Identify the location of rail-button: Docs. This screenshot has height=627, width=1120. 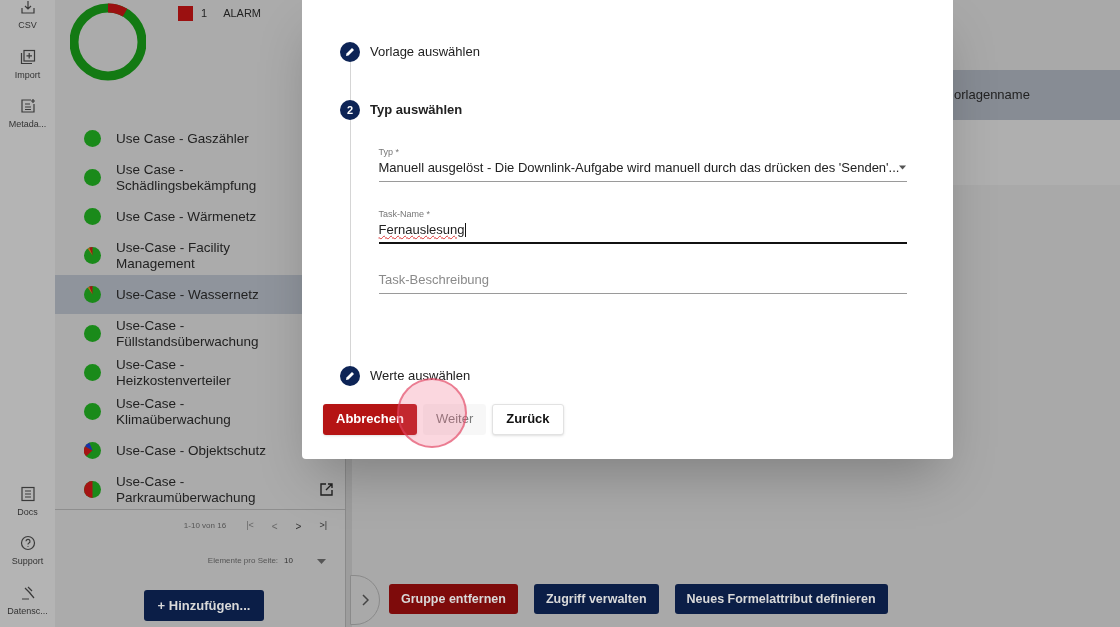
(27, 502).